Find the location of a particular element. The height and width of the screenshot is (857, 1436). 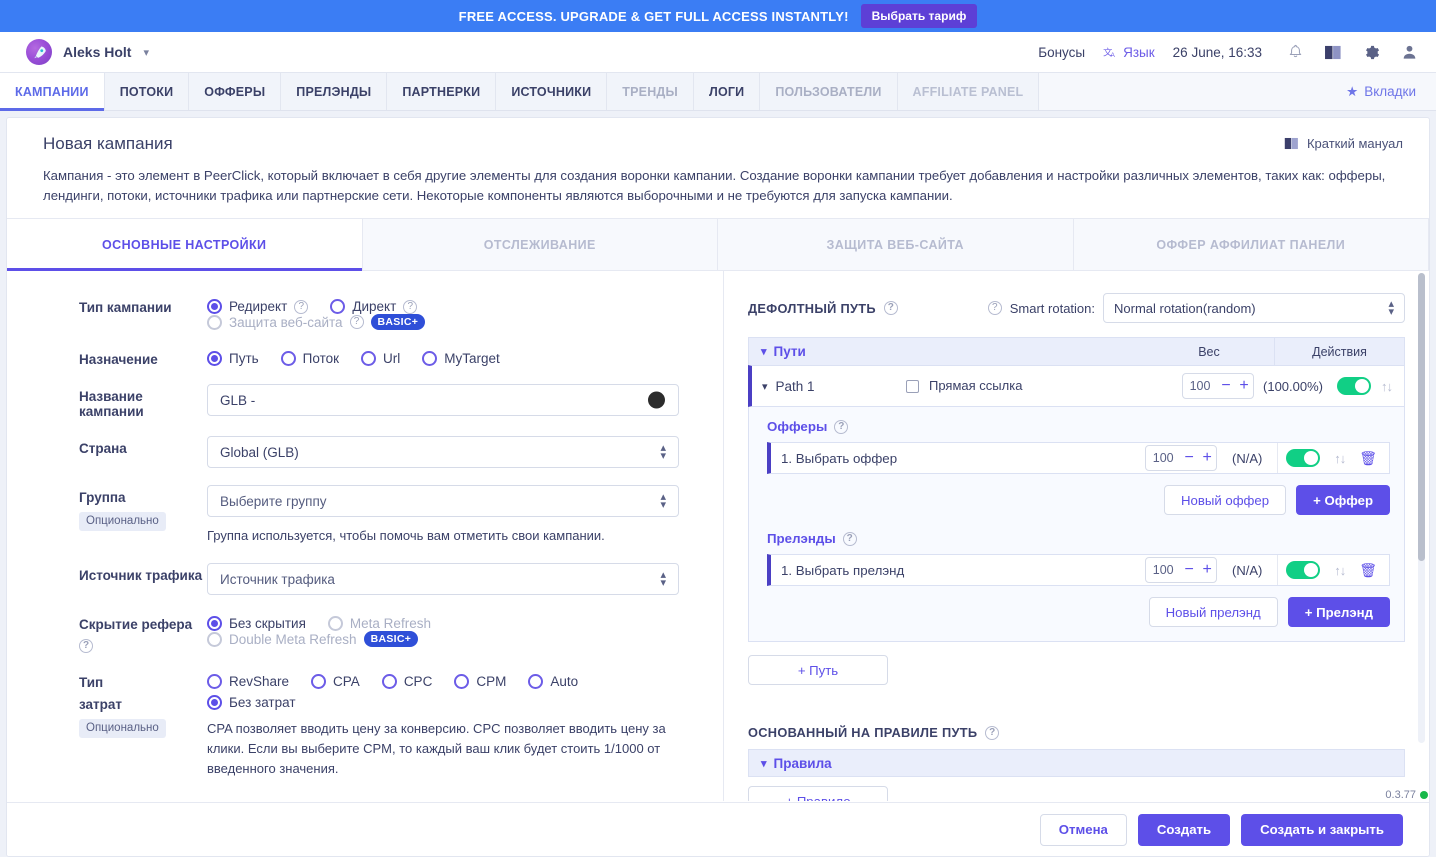

rules-header: ▾ Правила is located at coordinates (1076, 763).